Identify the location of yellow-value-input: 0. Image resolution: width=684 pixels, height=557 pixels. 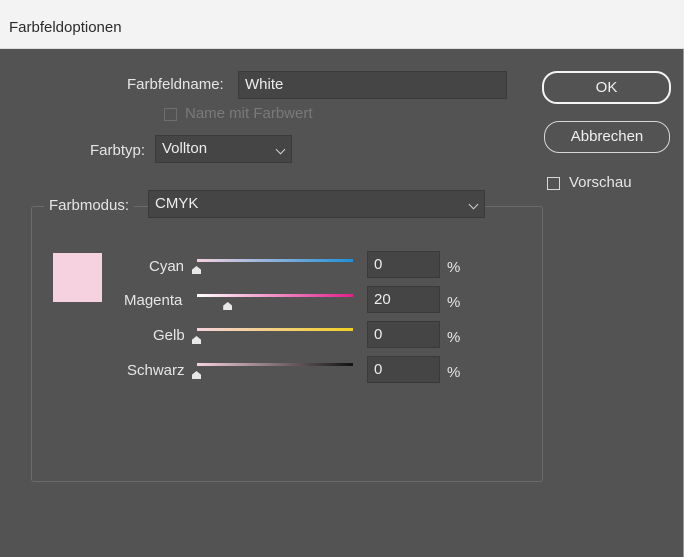
(403, 334).